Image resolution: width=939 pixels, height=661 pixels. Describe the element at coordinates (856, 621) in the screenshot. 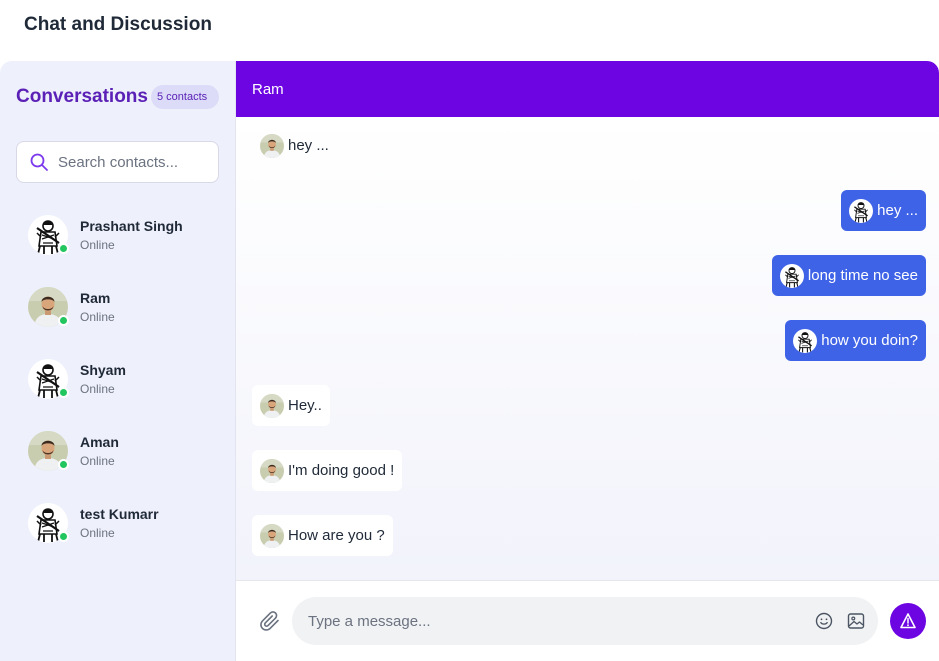

I see `image-icon` at that location.